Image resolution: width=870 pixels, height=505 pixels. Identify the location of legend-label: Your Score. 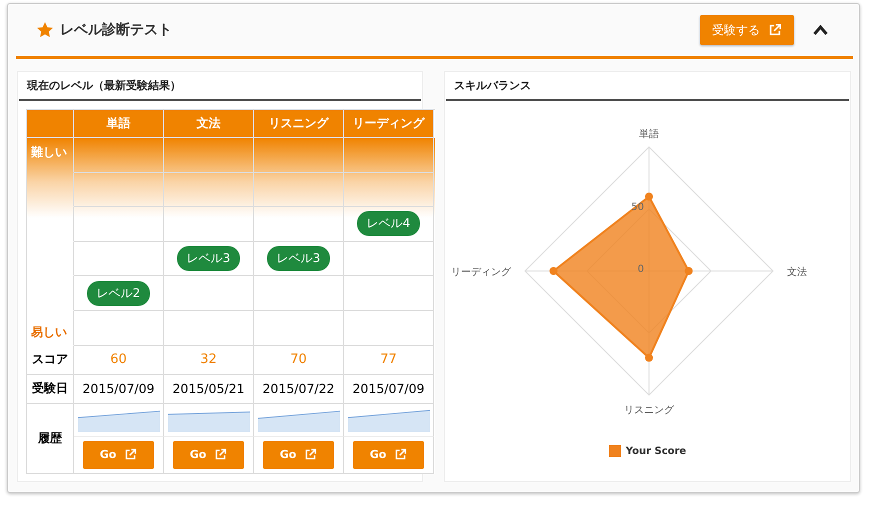
(656, 451).